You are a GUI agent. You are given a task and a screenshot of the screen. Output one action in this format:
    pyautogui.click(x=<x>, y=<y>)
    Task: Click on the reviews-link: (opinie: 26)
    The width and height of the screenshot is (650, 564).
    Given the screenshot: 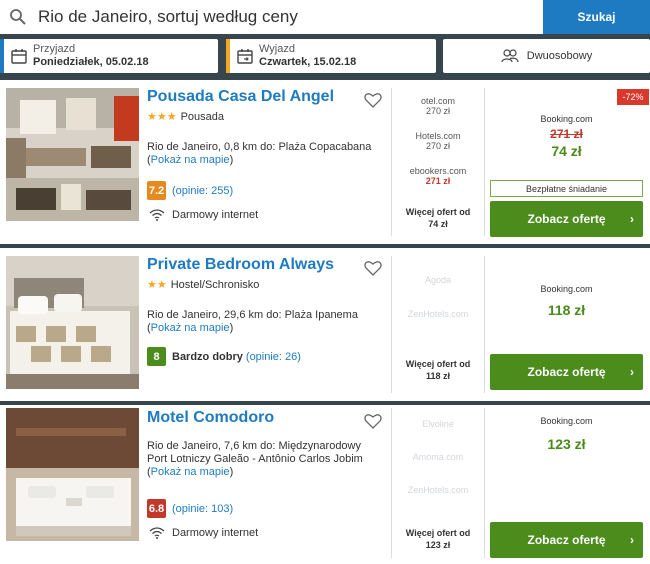 What is the action you would take?
    pyautogui.click(x=273, y=357)
    